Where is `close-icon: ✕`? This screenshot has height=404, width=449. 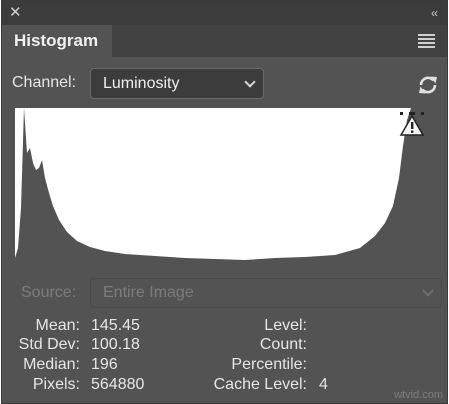
close-icon: ✕ is located at coordinates (15, 13).